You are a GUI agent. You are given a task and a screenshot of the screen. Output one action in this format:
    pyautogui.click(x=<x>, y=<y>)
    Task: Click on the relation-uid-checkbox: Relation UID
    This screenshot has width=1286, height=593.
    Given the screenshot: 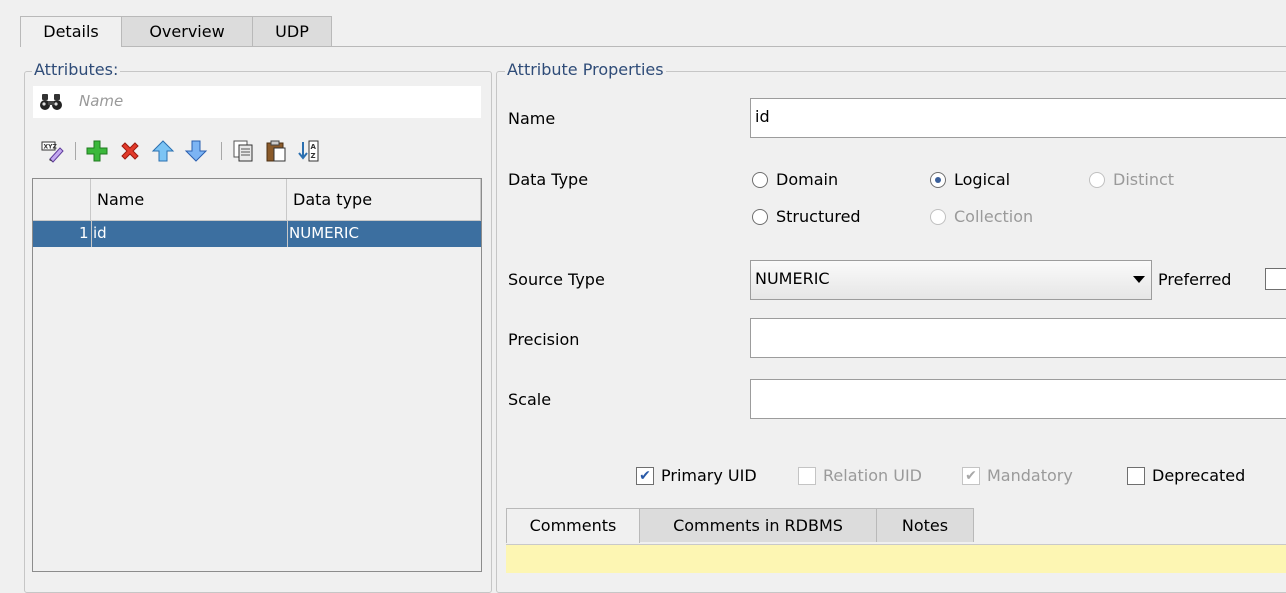 What is the action you would take?
    pyautogui.click(x=860, y=475)
    